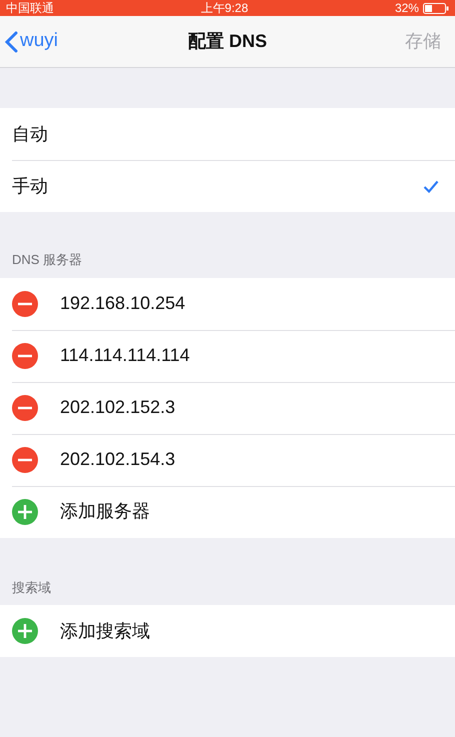  I want to click on server-address: 202.102.154.3, so click(118, 459).